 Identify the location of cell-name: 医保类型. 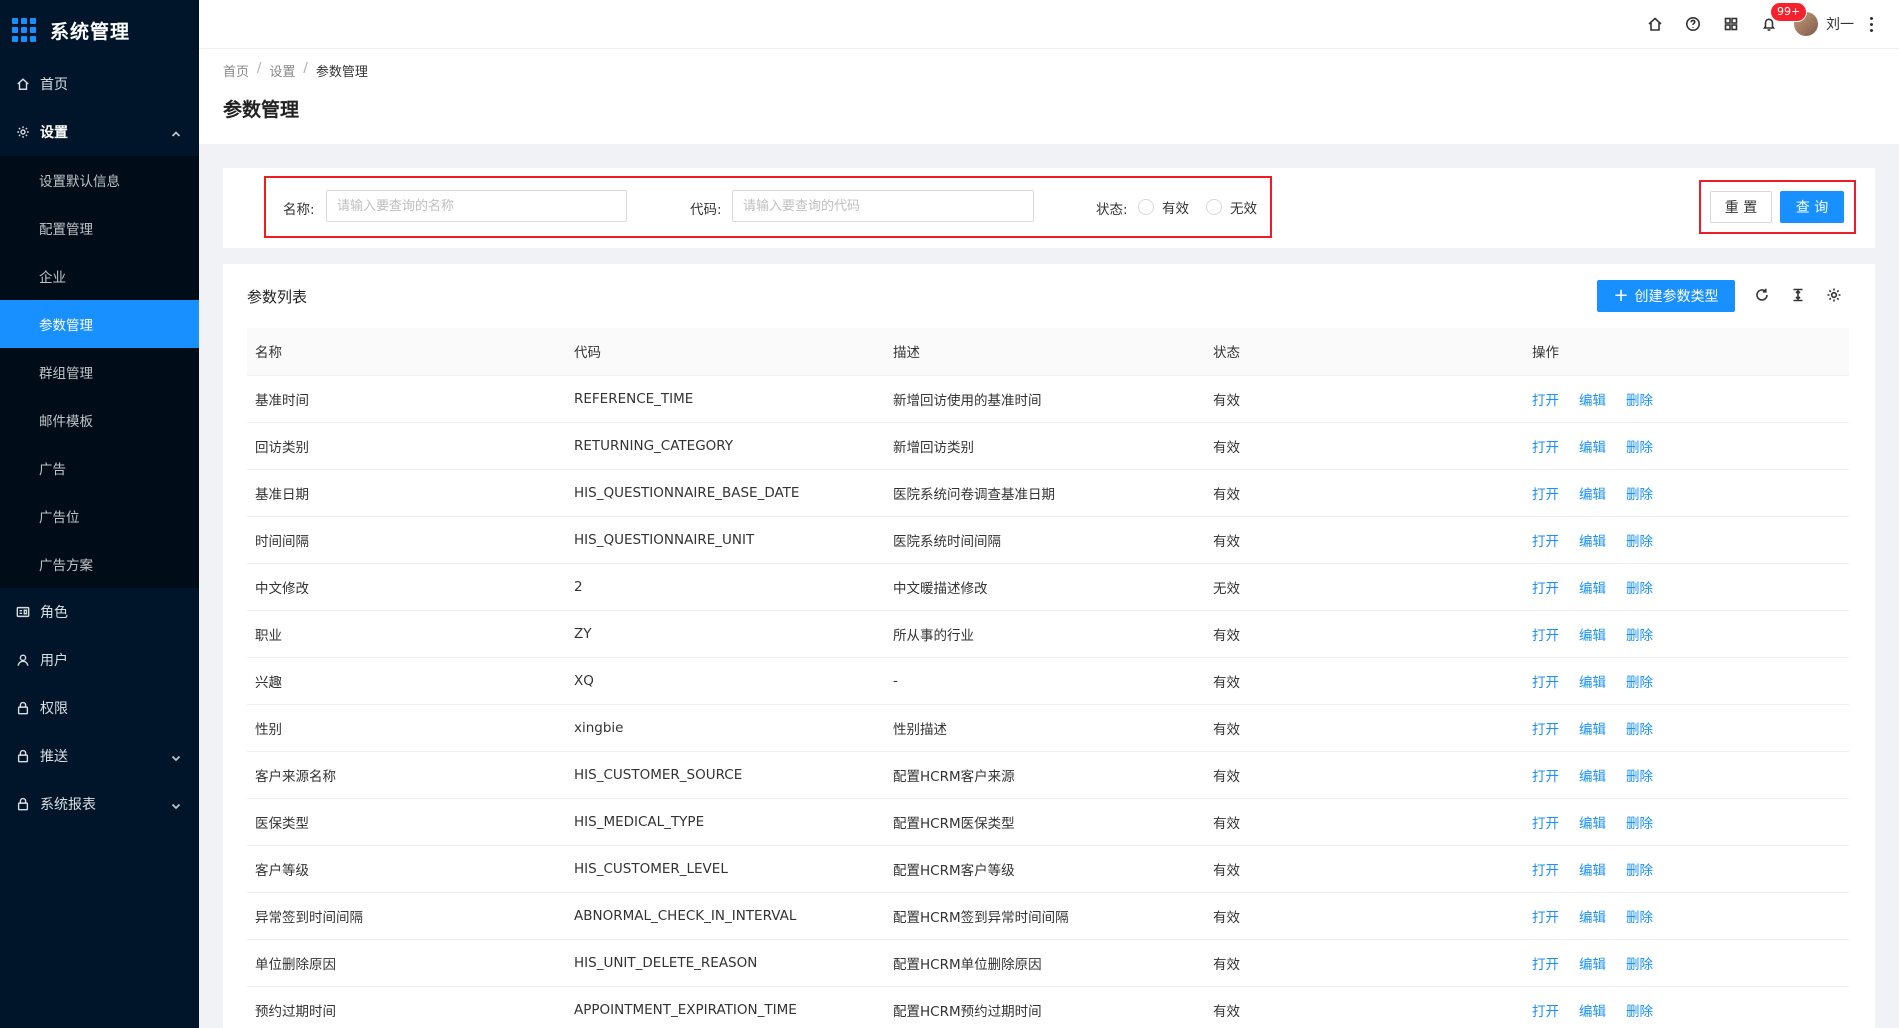
(406, 822).